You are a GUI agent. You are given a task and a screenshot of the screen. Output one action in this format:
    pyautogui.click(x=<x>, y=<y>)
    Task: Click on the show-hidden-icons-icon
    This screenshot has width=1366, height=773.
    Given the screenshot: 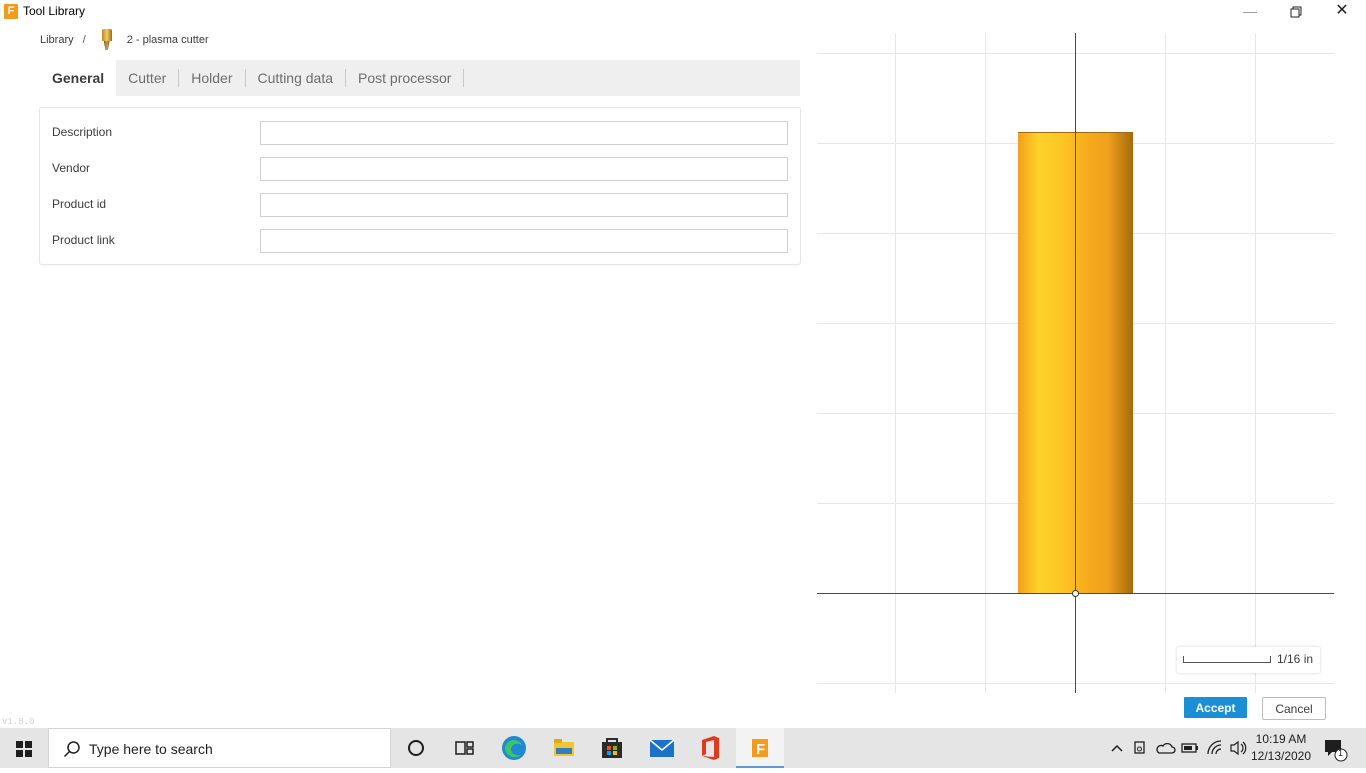 What is the action you would take?
    pyautogui.click(x=1117, y=748)
    